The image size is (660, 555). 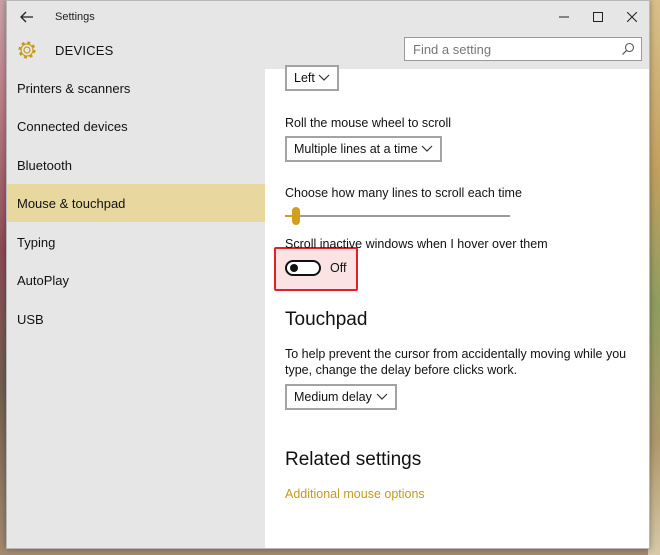 What do you see at coordinates (136, 88) in the screenshot?
I see `sidebar-item-printers-scanners: Printers & scanners` at bounding box center [136, 88].